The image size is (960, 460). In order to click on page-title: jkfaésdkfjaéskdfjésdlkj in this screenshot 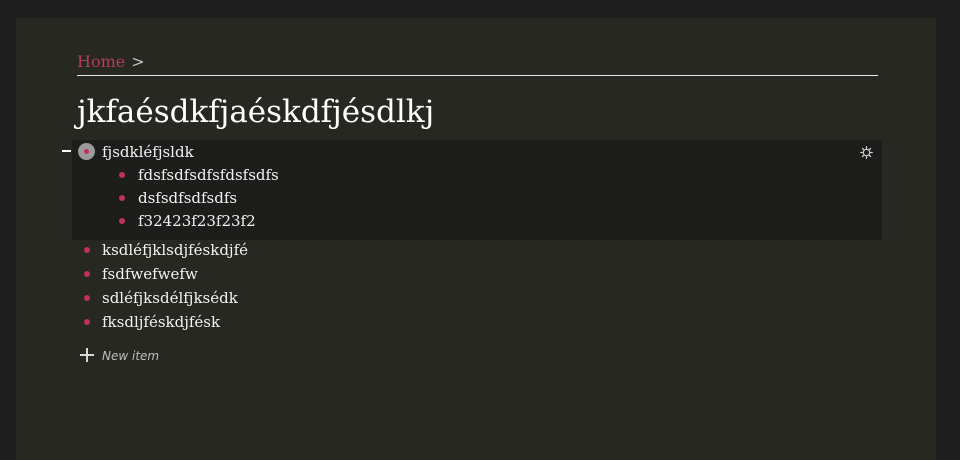, I will do `click(255, 112)`.